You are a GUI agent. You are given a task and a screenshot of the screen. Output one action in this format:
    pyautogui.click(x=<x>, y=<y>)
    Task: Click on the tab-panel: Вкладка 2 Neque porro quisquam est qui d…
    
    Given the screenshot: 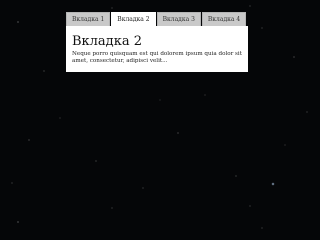 What is the action you would take?
    pyautogui.click(x=157, y=49)
    